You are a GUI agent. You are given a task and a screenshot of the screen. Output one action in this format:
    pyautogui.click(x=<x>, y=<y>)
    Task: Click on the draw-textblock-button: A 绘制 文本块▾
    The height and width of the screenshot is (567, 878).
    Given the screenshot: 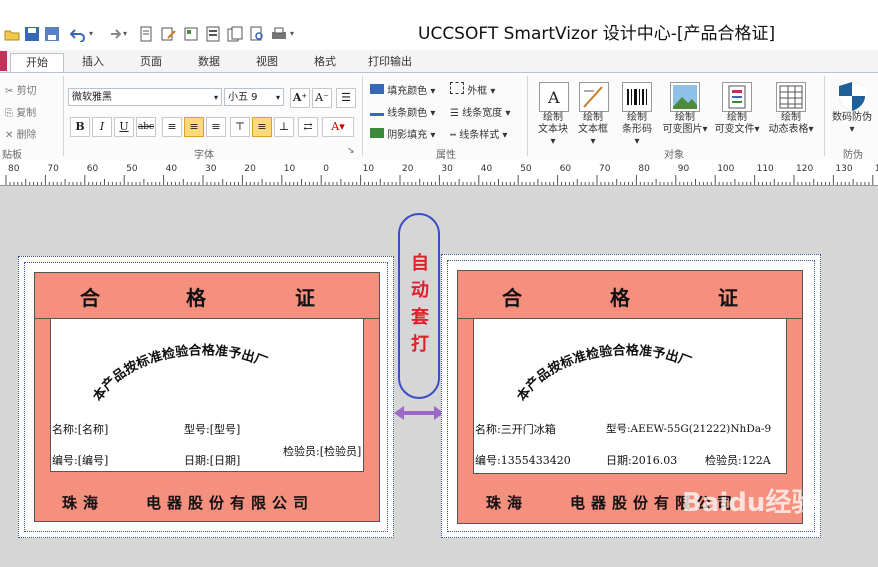 What is the action you would take?
    pyautogui.click(x=553, y=115)
    